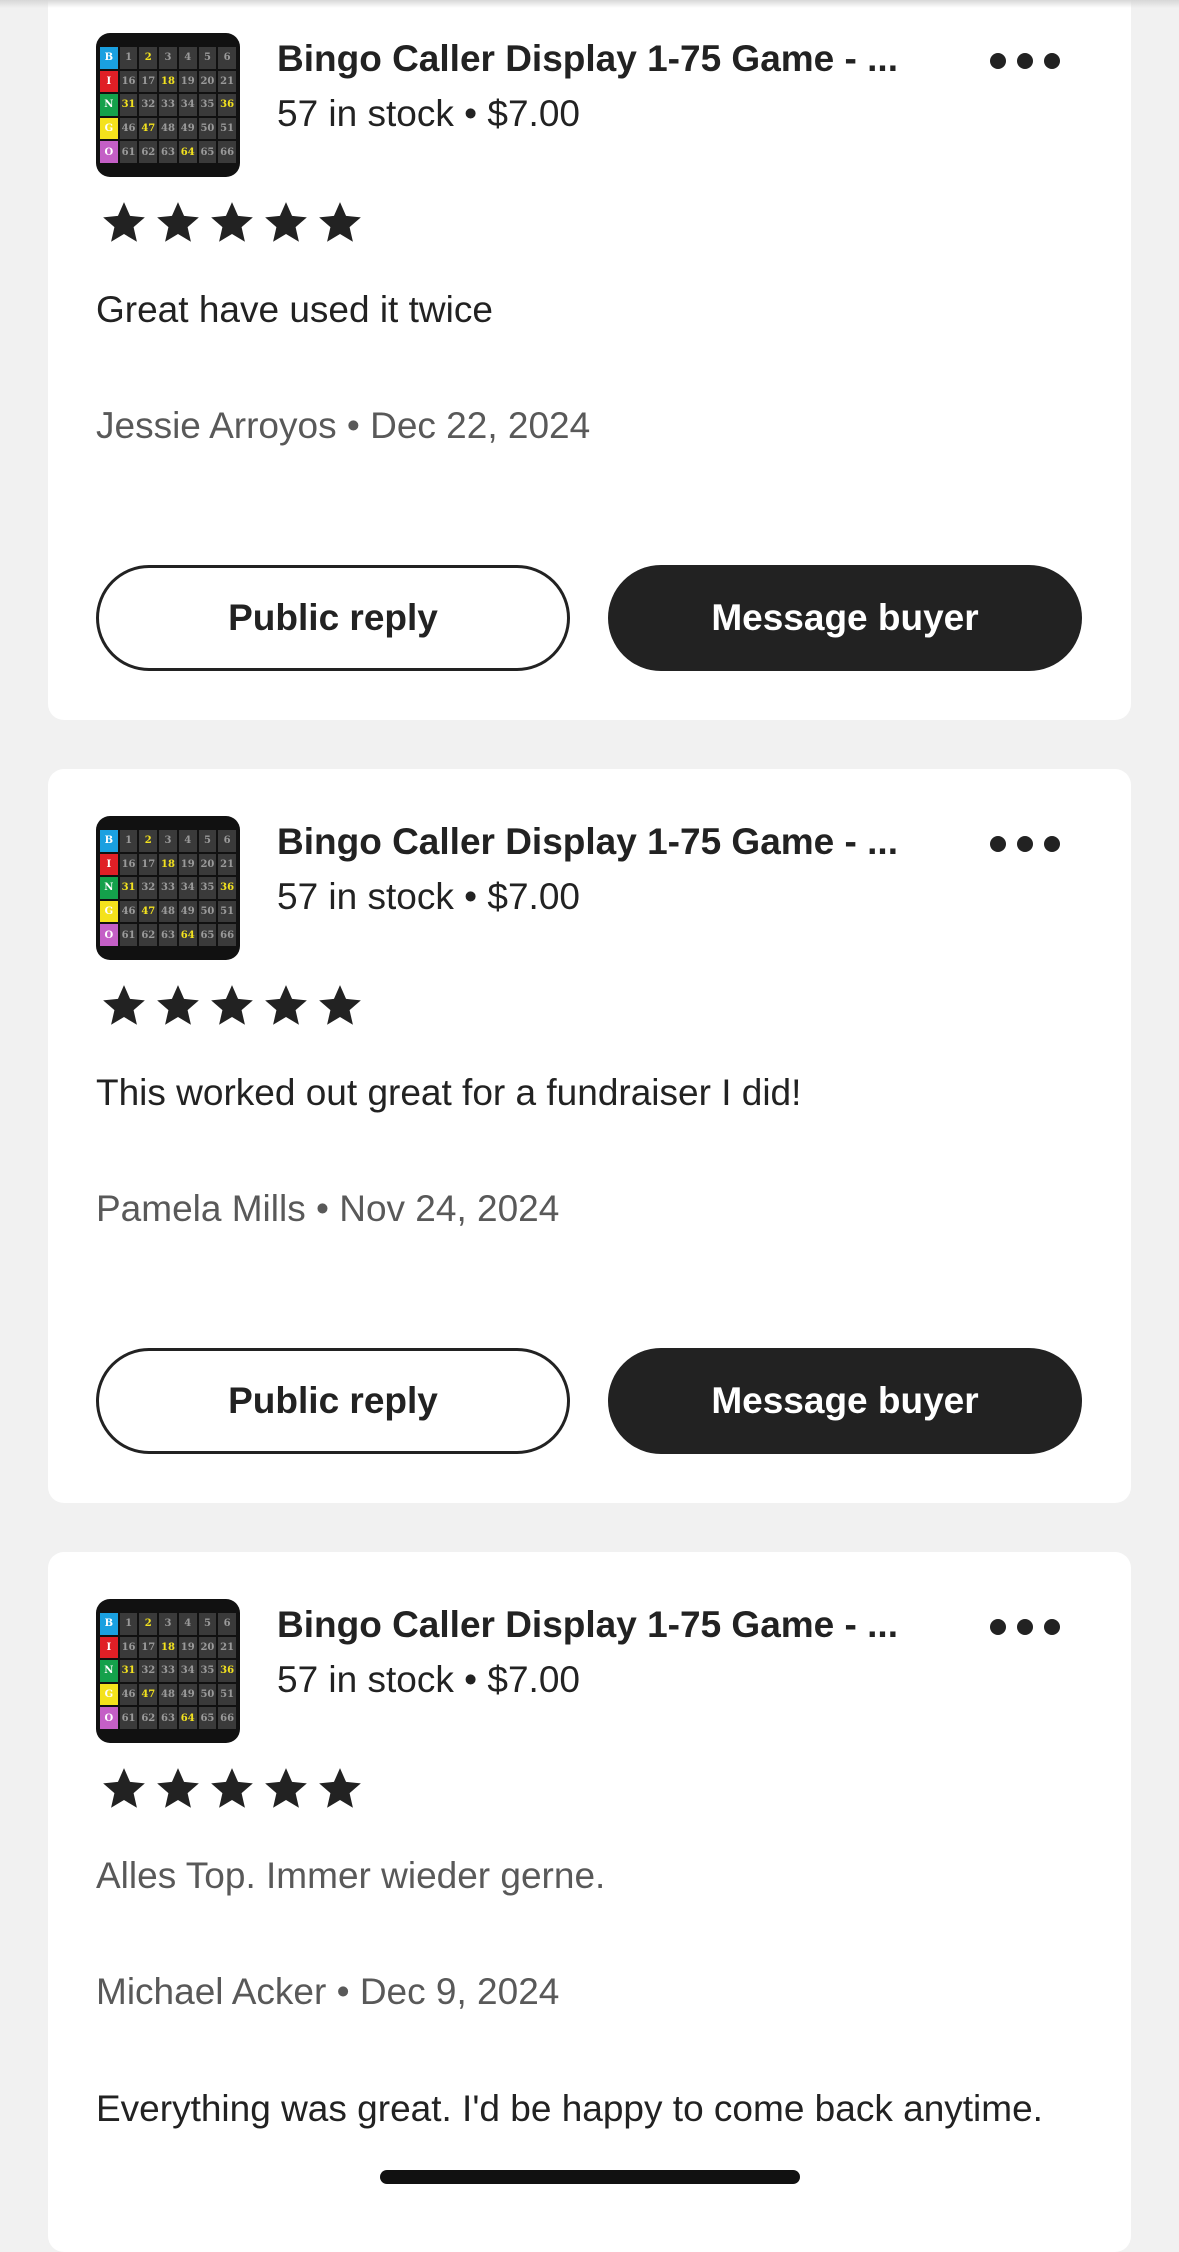 The image size is (1179, 2252). Describe the element at coordinates (168, 911) in the screenshot. I see `bingo-number: 48` at that location.